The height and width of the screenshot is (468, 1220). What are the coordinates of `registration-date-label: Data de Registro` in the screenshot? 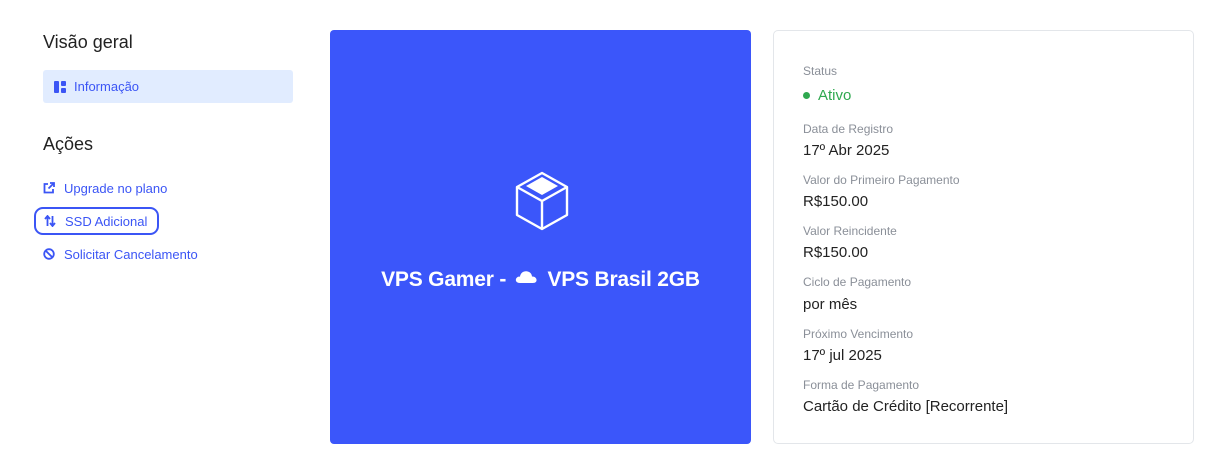 It's located at (848, 129).